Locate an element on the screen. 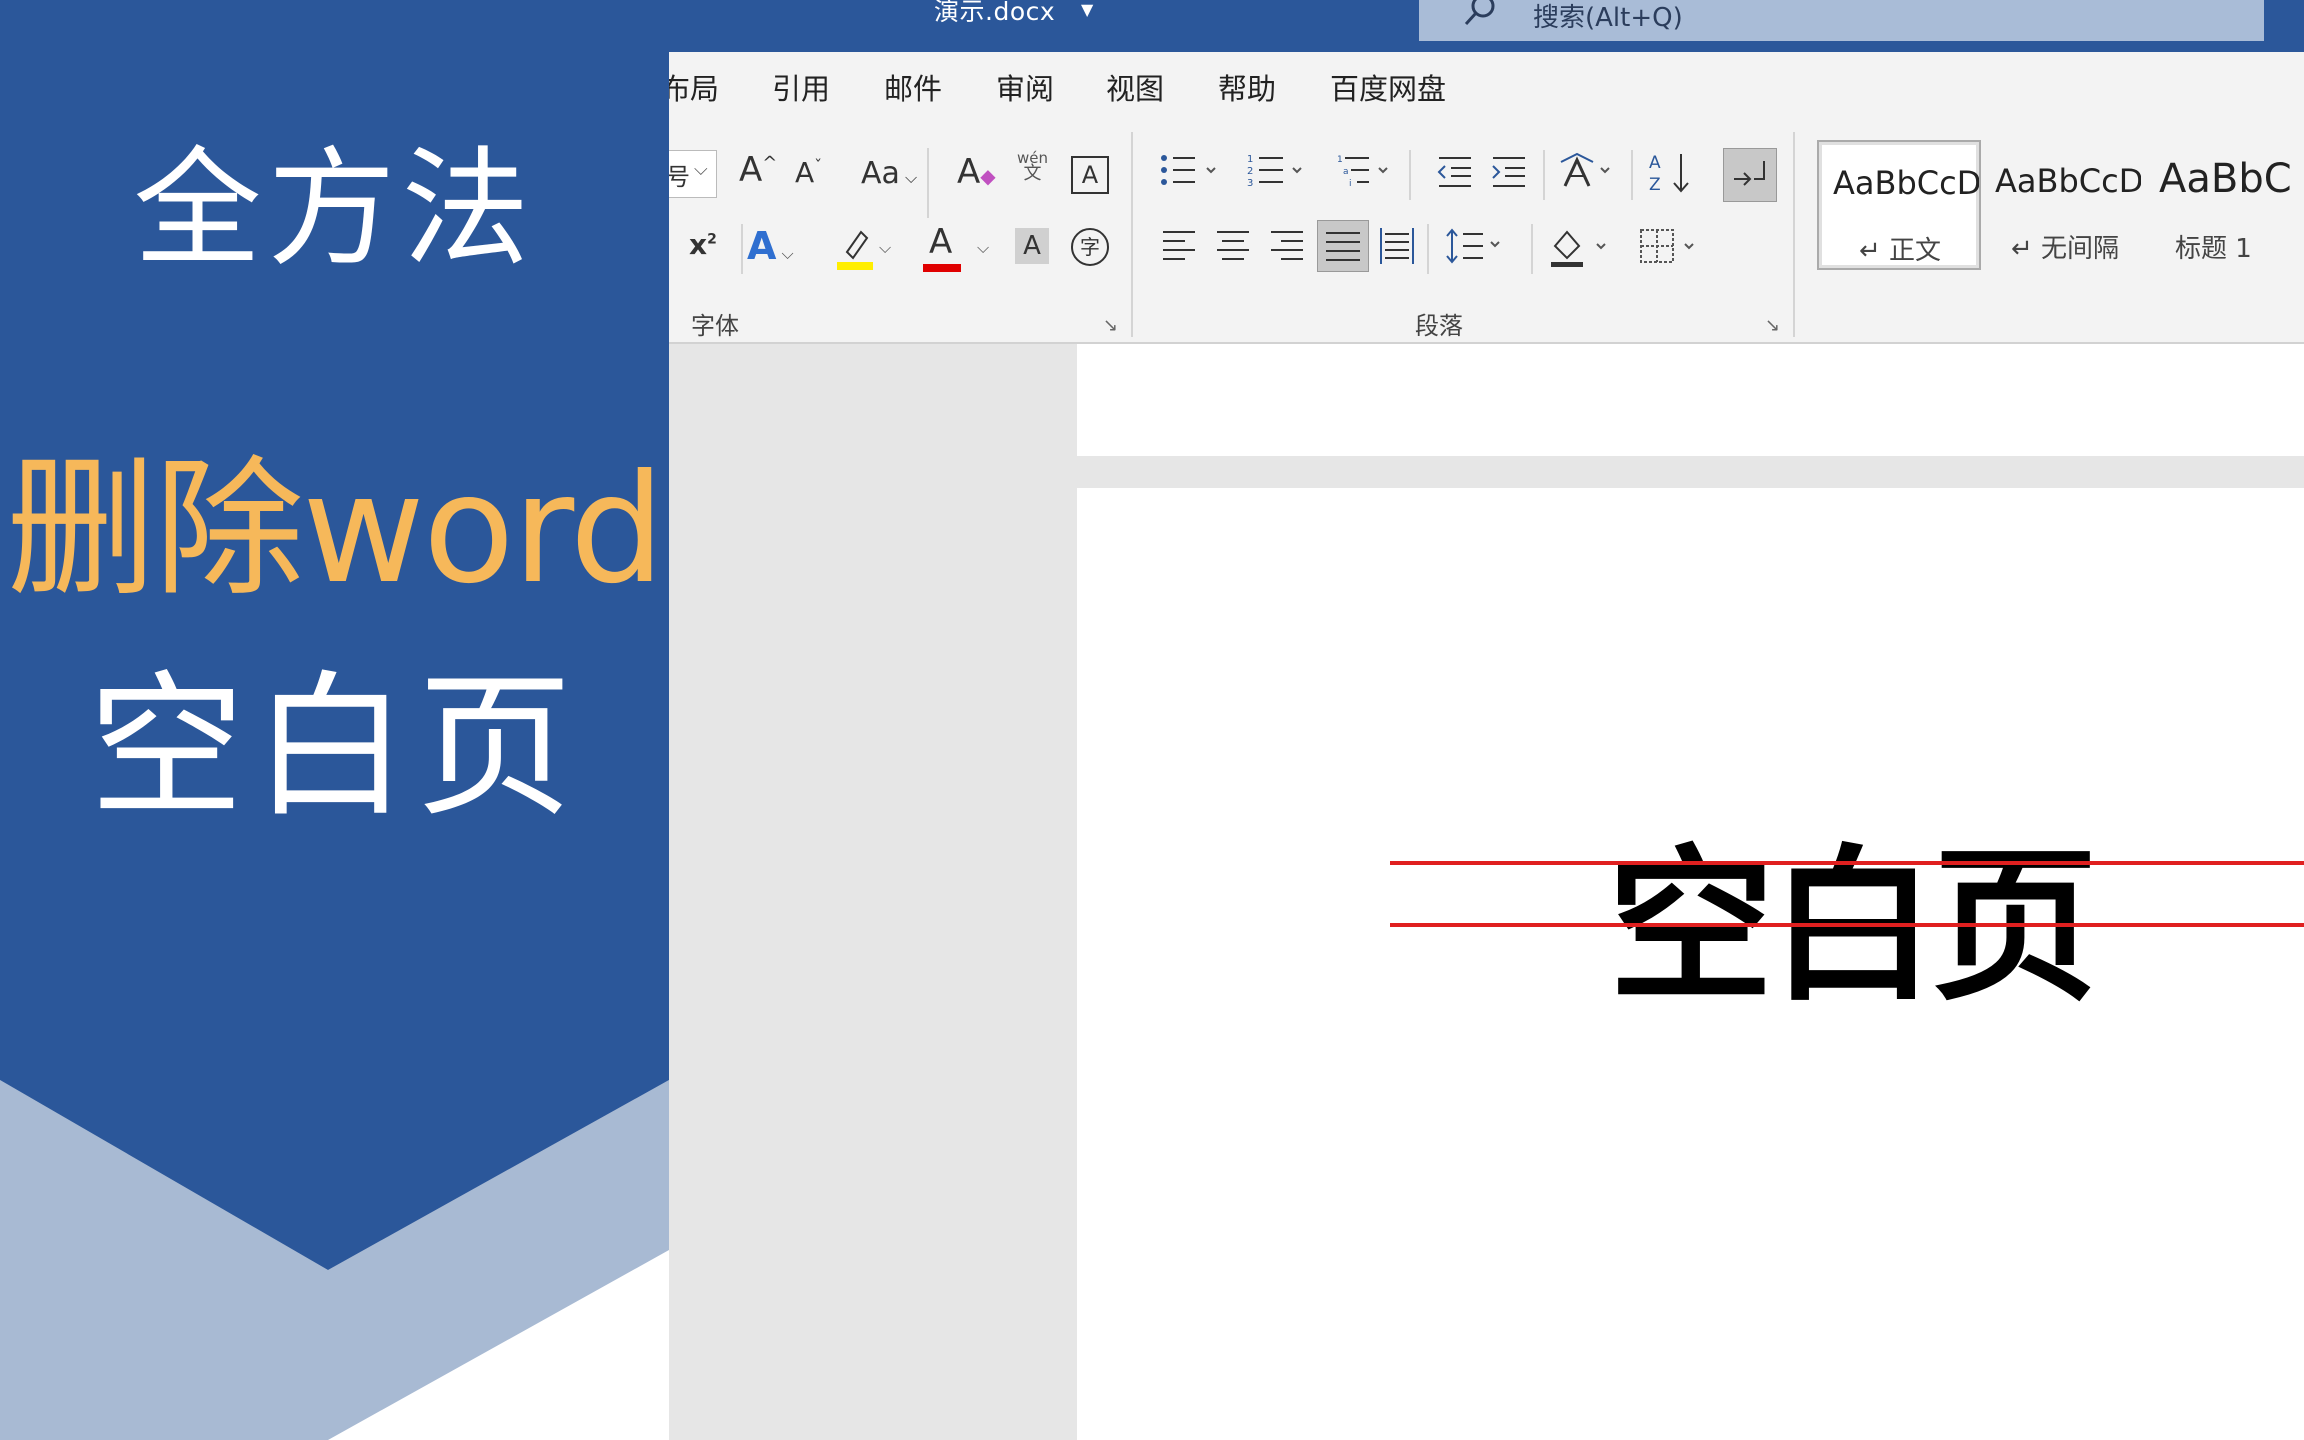 This screenshot has height=1440, width=2304. character-shading-button: A is located at coordinates (1032, 246).